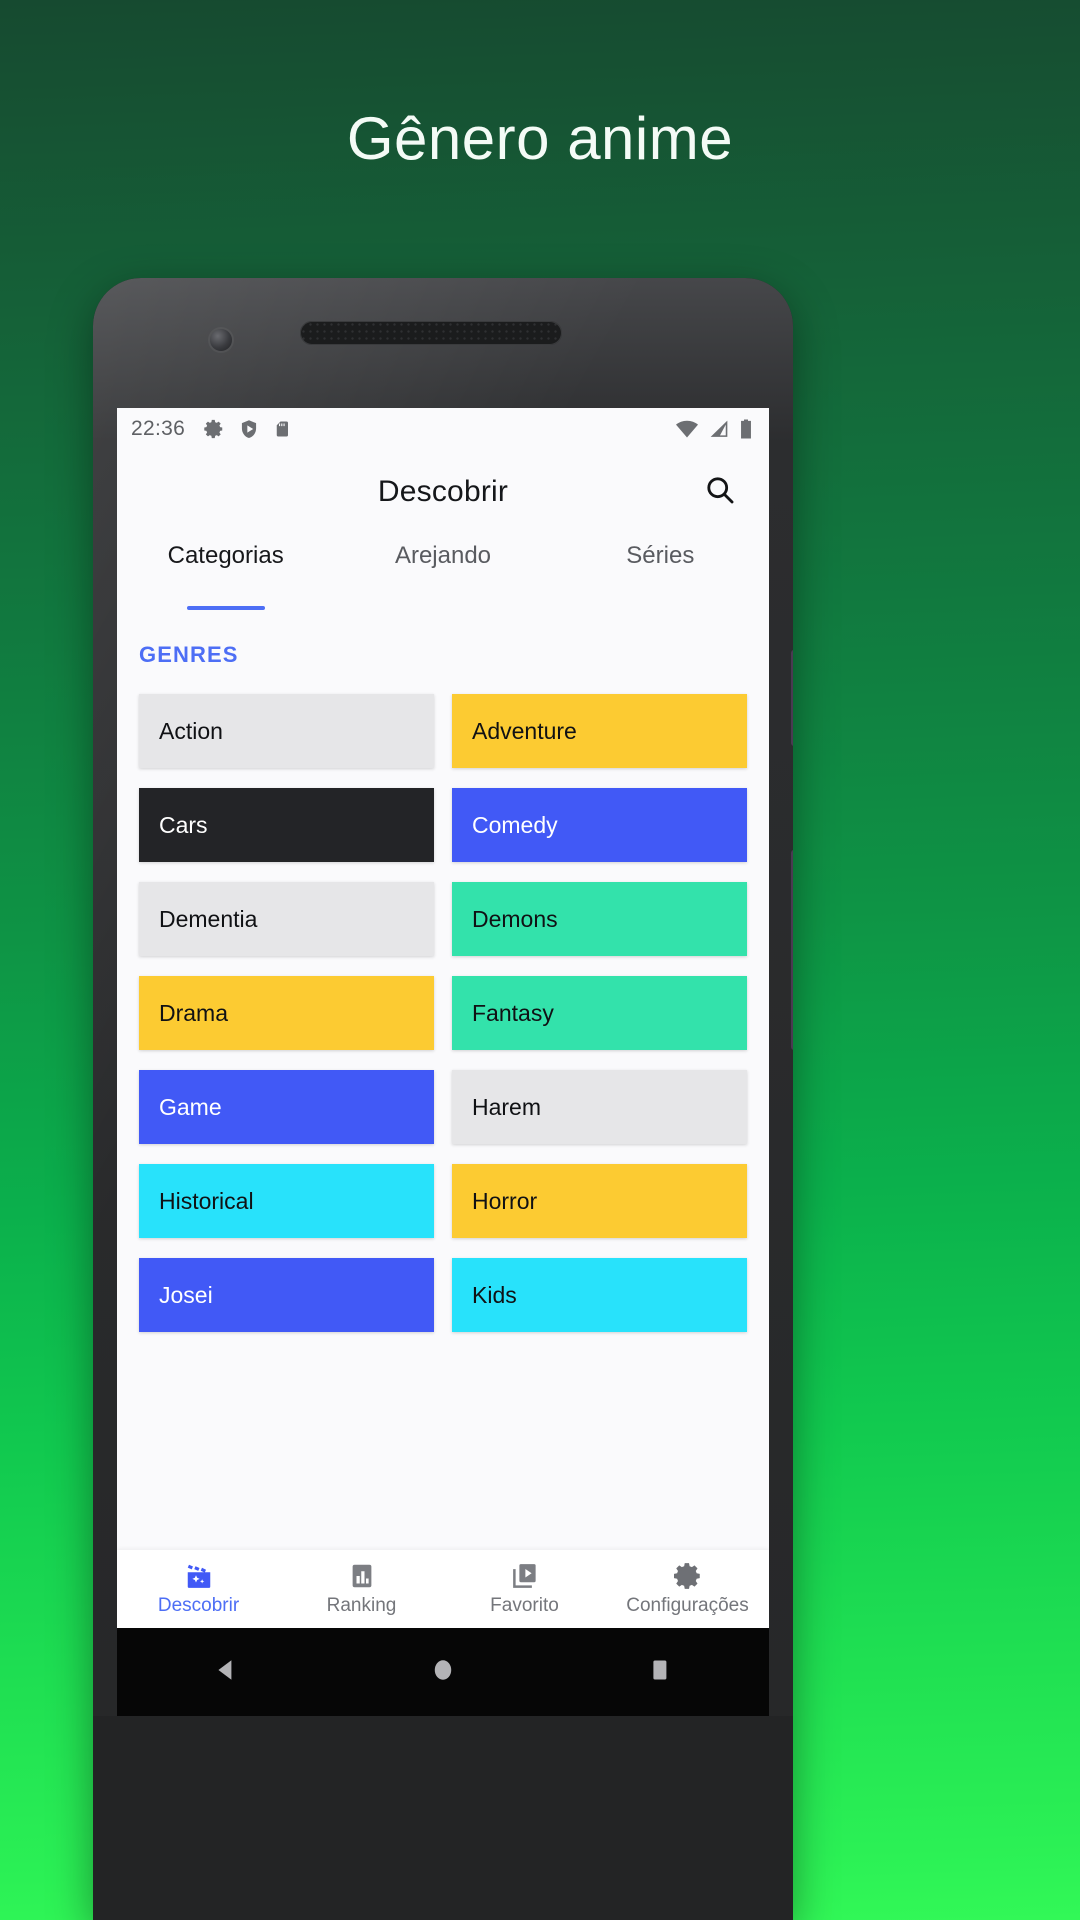 Image resolution: width=1080 pixels, height=1920 pixels. I want to click on bottom-navigation-bar: Descobrir Ranking Favorito Configurações, so click(443, 1589).